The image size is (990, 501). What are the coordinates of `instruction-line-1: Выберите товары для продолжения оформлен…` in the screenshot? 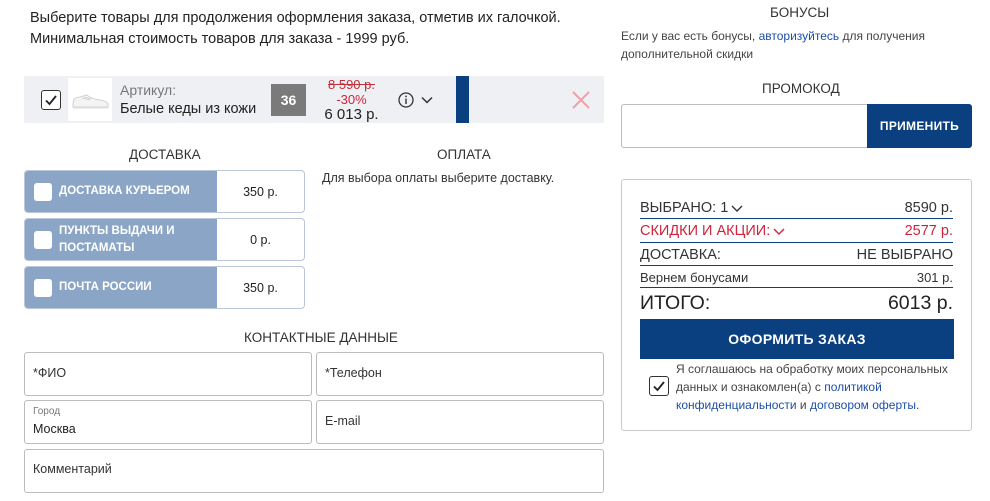 It's located at (295, 18).